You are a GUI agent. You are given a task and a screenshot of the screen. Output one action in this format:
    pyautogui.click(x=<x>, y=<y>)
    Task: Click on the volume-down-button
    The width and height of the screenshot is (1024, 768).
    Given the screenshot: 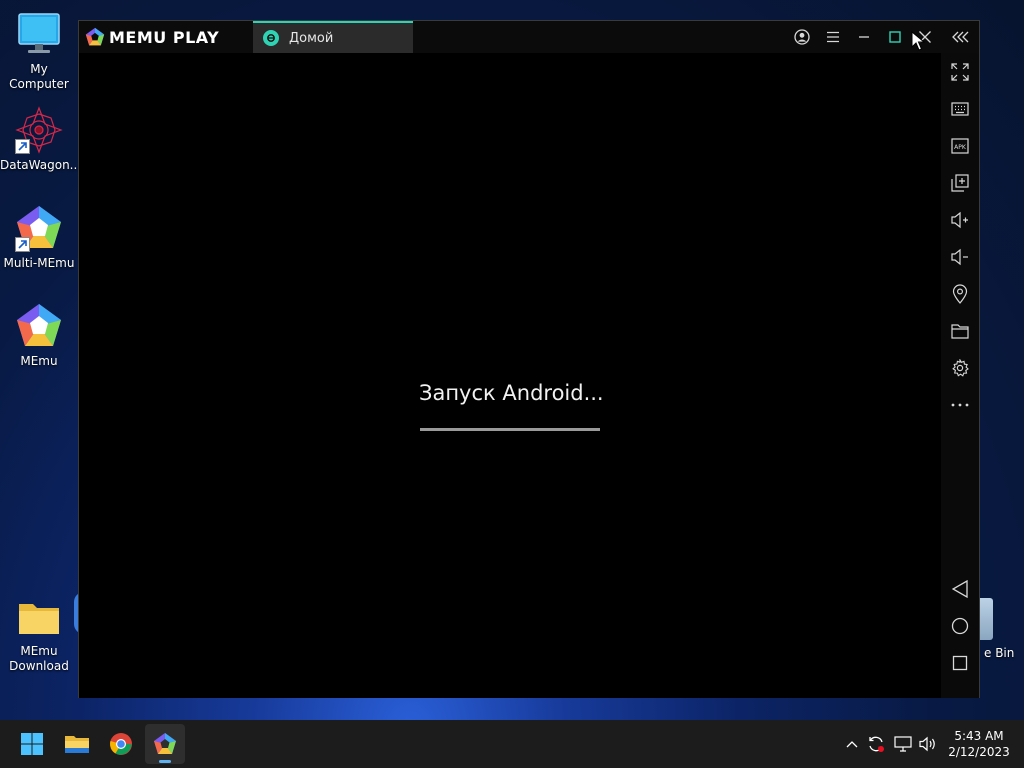 What is the action you would take?
    pyautogui.click(x=960, y=257)
    